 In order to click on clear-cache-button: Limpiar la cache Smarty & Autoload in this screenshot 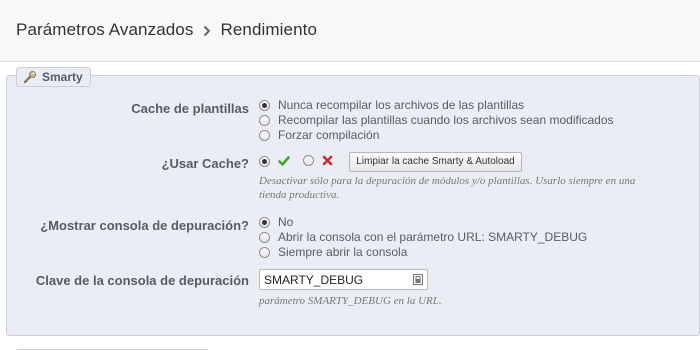, I will do `click(435, 162)`.